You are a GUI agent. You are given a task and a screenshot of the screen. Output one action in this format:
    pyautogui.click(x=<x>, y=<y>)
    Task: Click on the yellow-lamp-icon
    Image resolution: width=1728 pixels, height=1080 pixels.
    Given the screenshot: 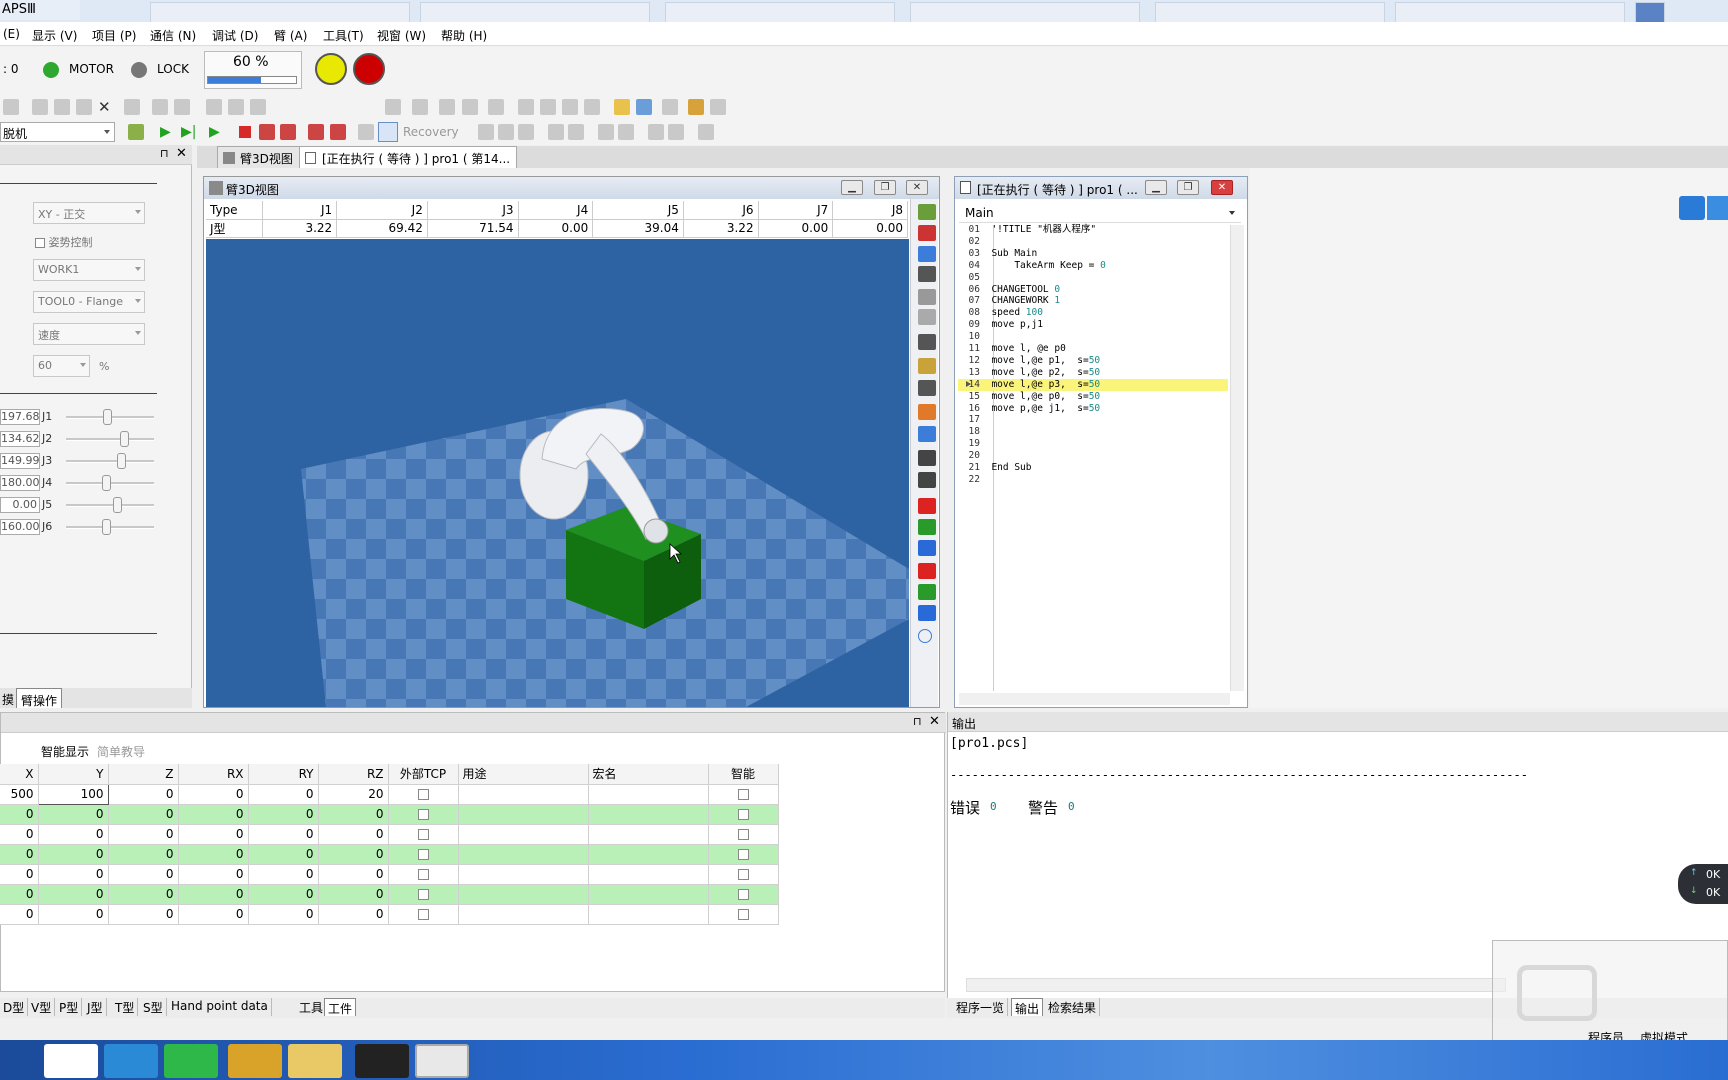 What is the action you would take?
    pyautogui.click(x=331, y=69)
    